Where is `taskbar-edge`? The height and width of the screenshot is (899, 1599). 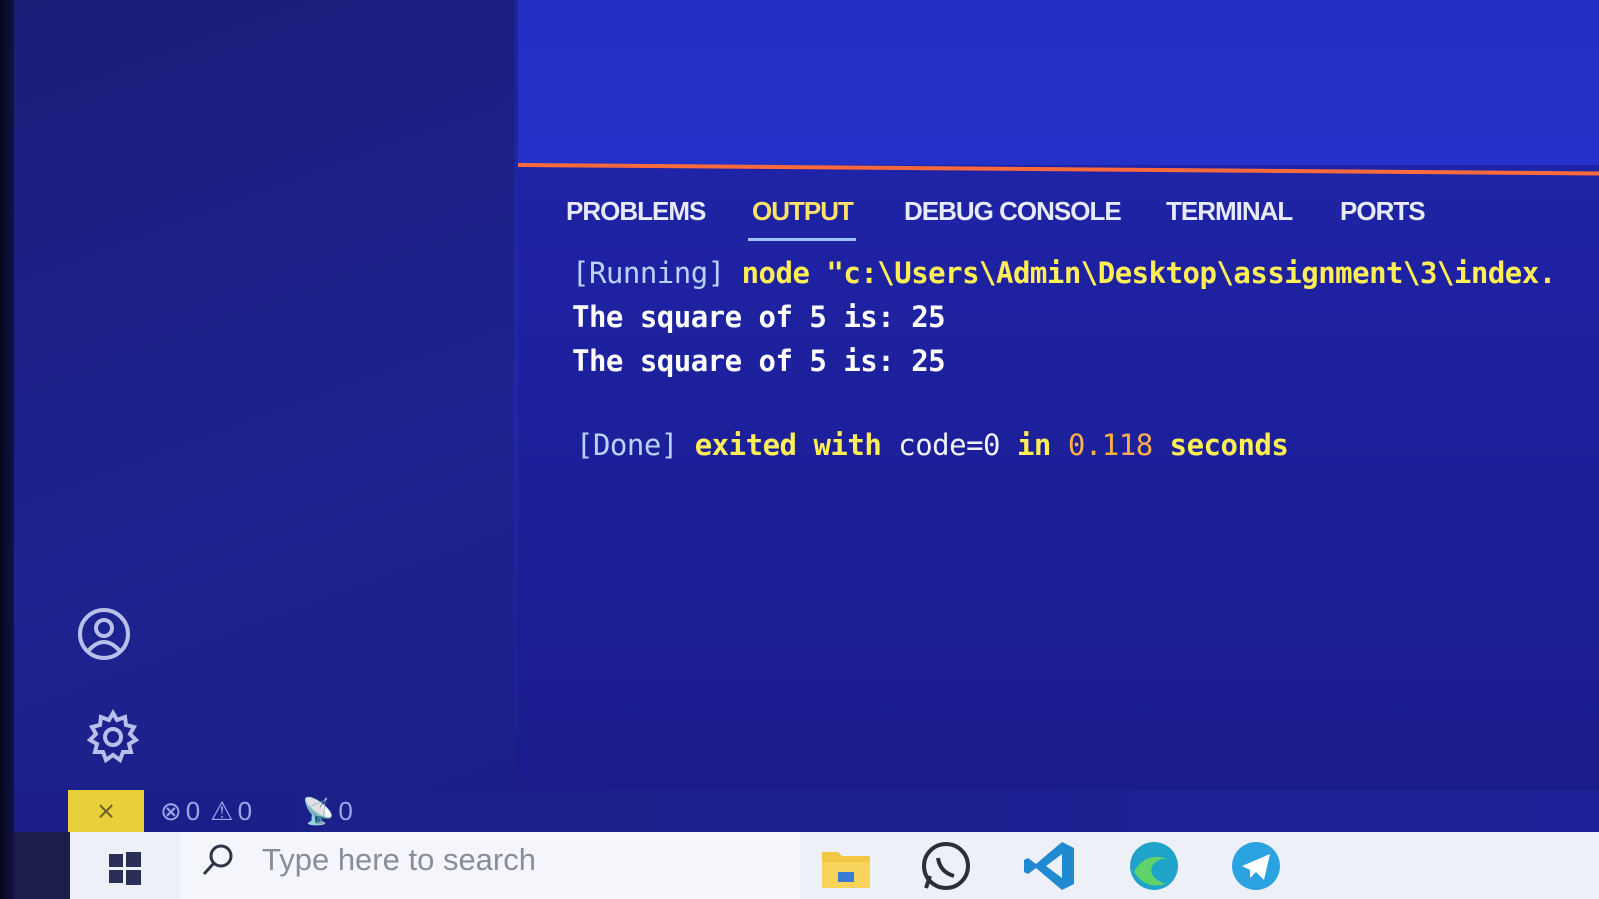
taskbar-edge is located at coordinates (42, 865).